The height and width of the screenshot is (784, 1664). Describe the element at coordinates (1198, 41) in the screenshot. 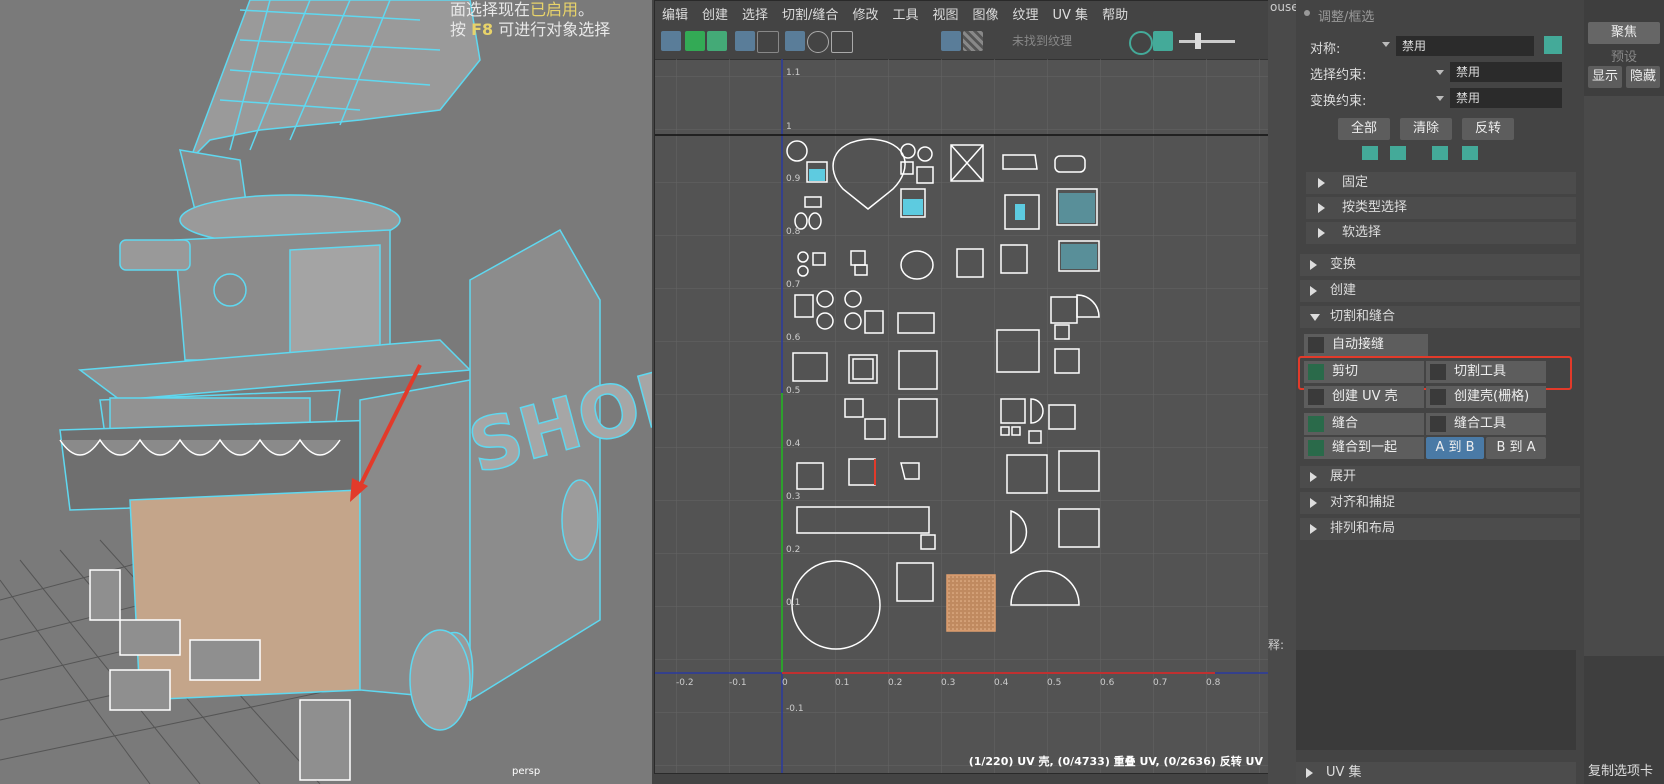

I see `slider-handle` at that location.